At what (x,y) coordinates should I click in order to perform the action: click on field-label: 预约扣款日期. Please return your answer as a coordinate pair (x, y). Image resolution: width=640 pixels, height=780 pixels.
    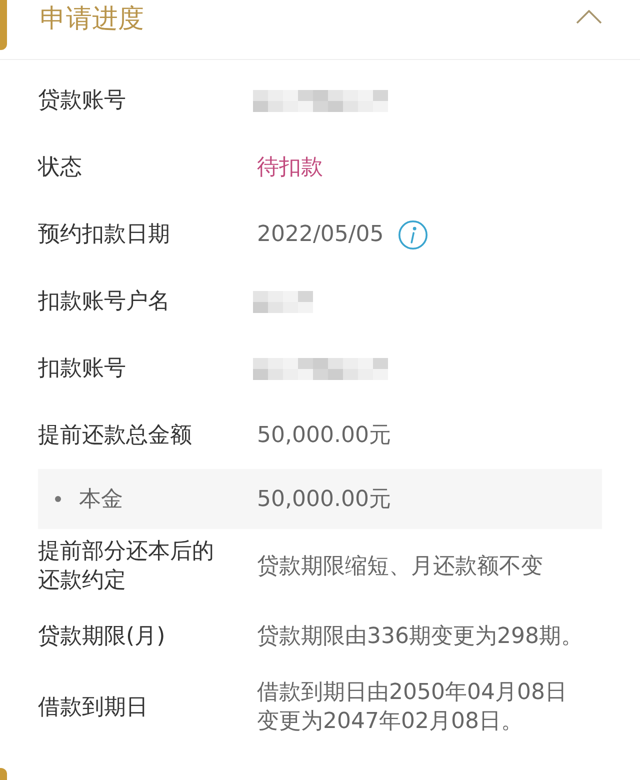
    Looking at the image, I should click on (104, 235).